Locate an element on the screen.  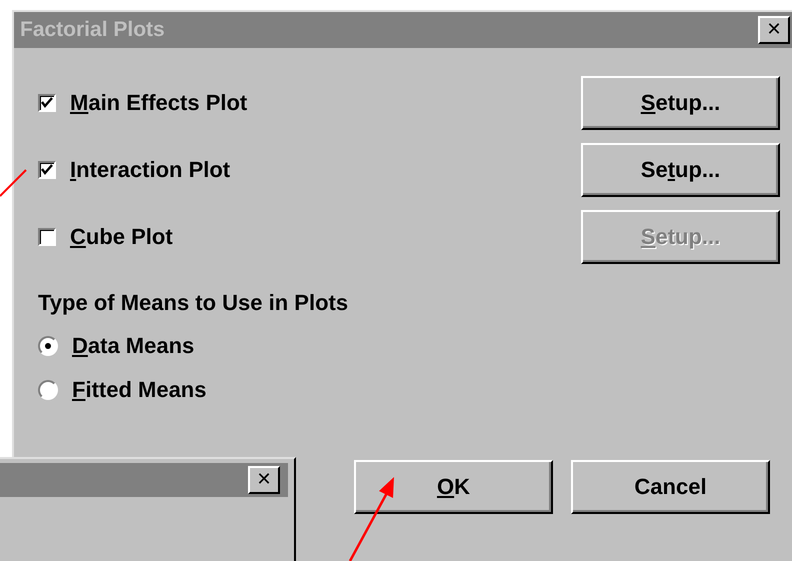
checkbox-label: Cube Plot is located at coordinates (121, 237).